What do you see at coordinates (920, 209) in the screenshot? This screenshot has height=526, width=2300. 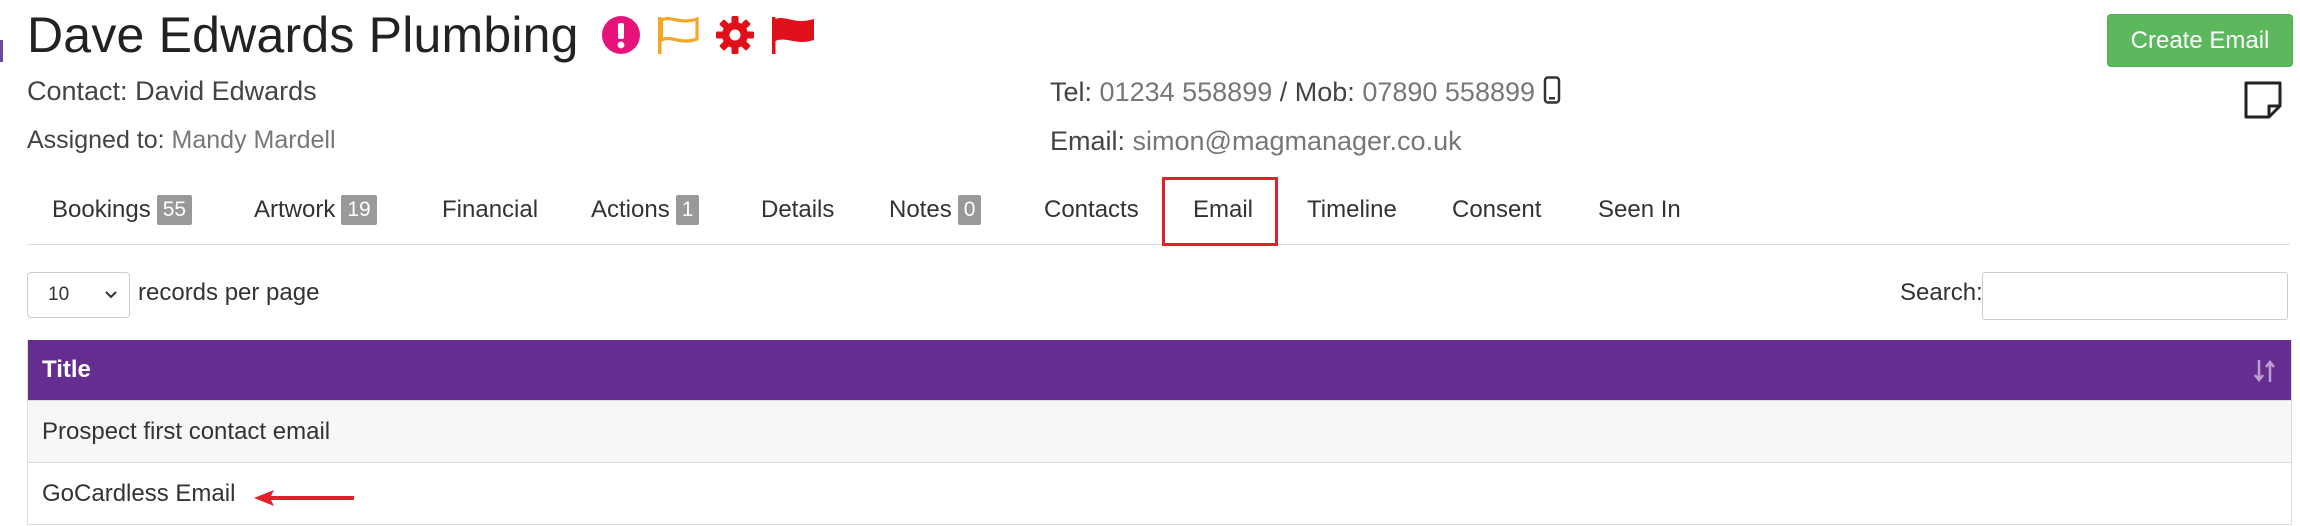 I see `tab-label: Notes` at bounding box center [920, 209].